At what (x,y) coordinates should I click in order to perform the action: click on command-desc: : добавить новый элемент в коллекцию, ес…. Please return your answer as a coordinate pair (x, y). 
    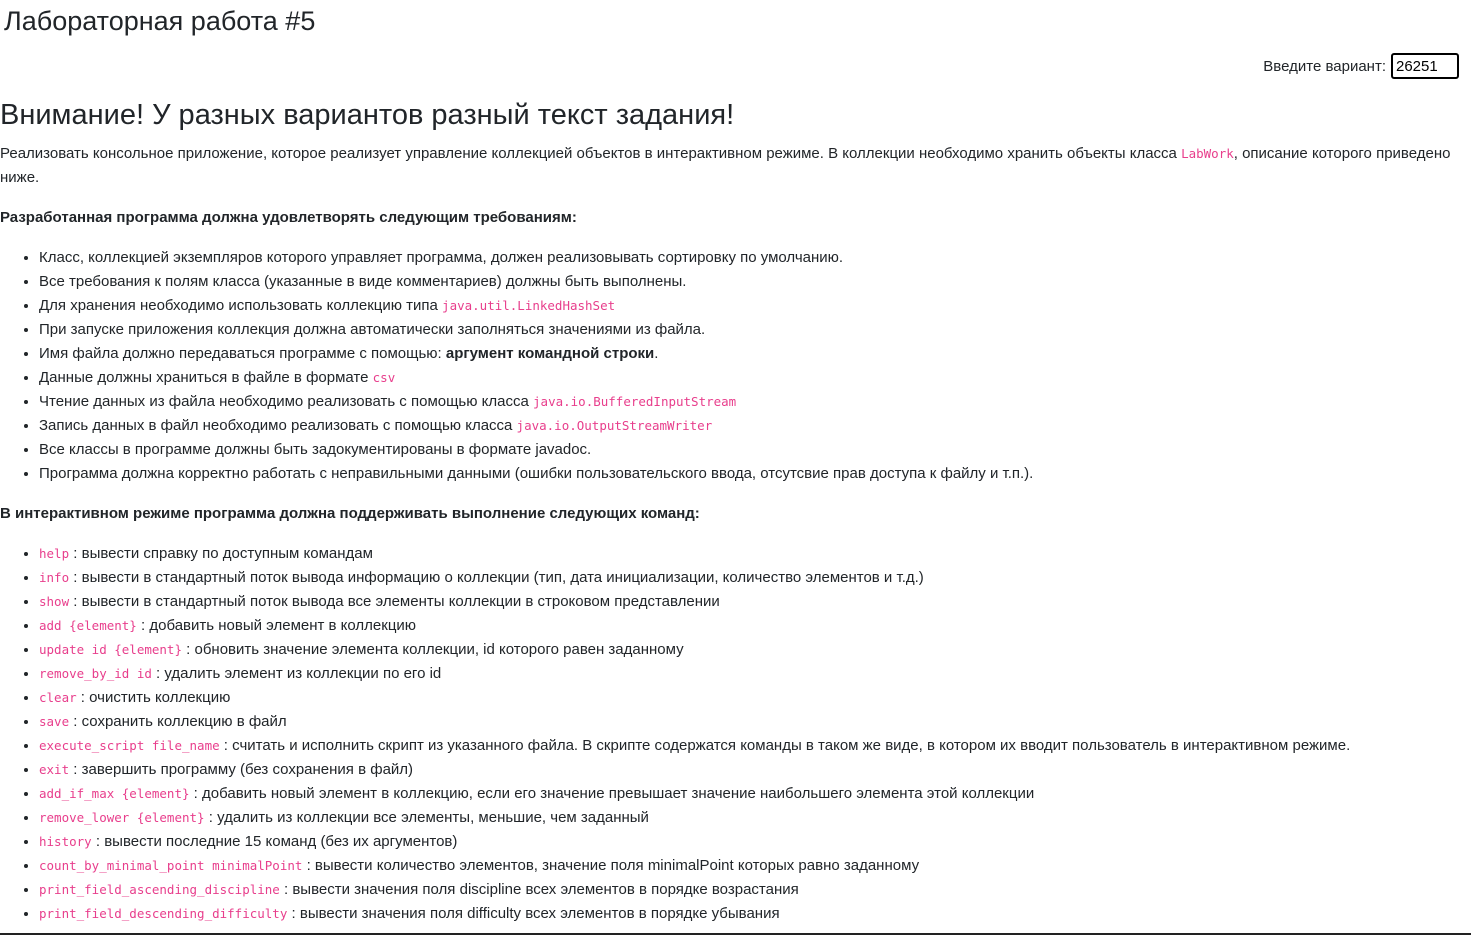
    Looking at the image, I should click on (612, 793).